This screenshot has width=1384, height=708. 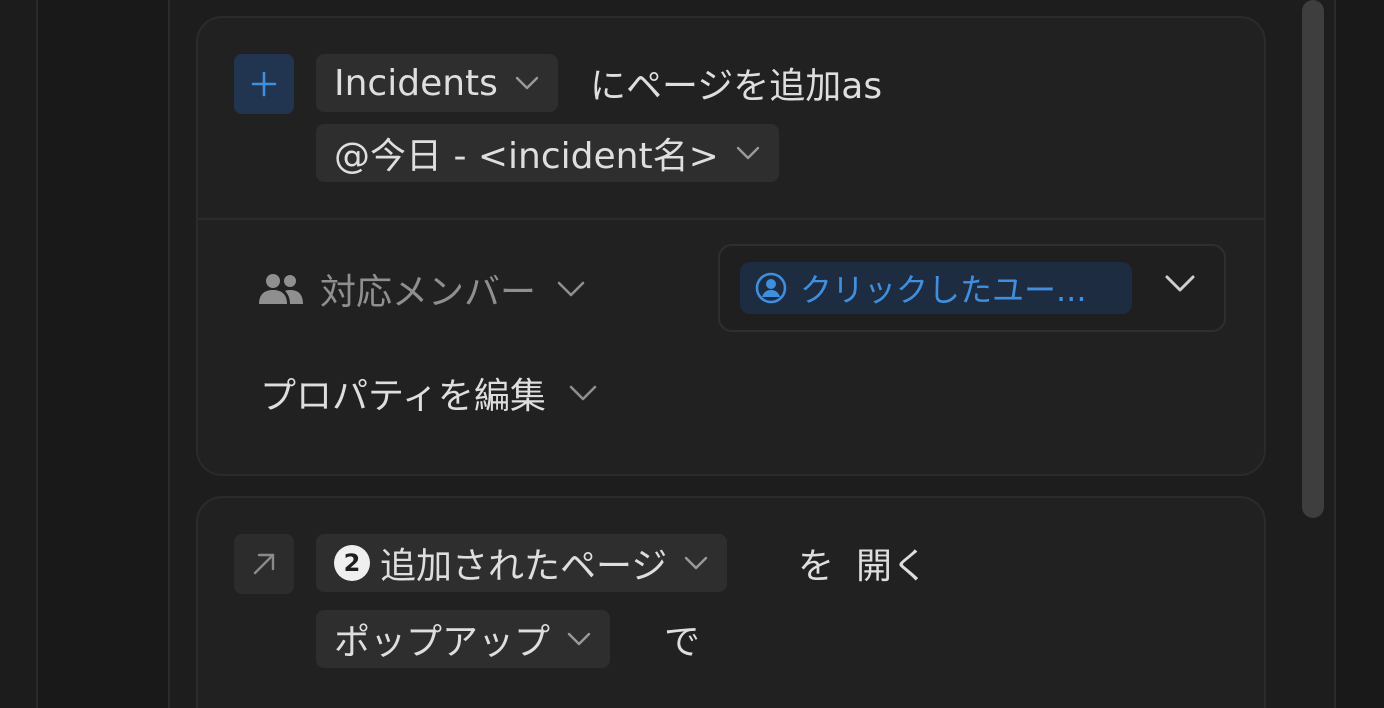 I want to click on open-text: 開く, so click(x=892, y=566).